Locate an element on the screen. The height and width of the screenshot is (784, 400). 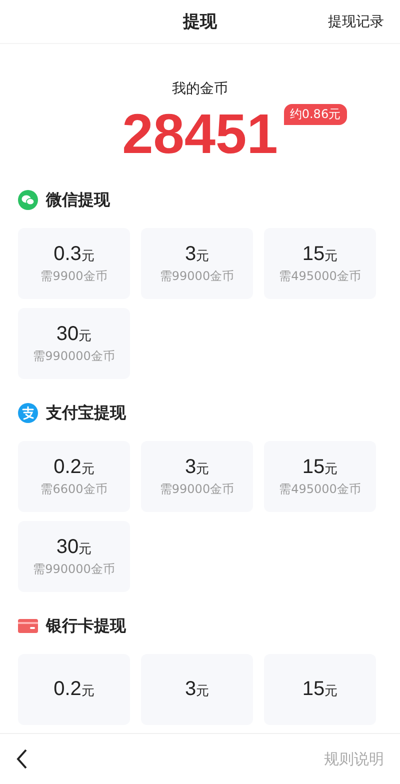
page-title: 提现 is located at coordinates (200, 22).